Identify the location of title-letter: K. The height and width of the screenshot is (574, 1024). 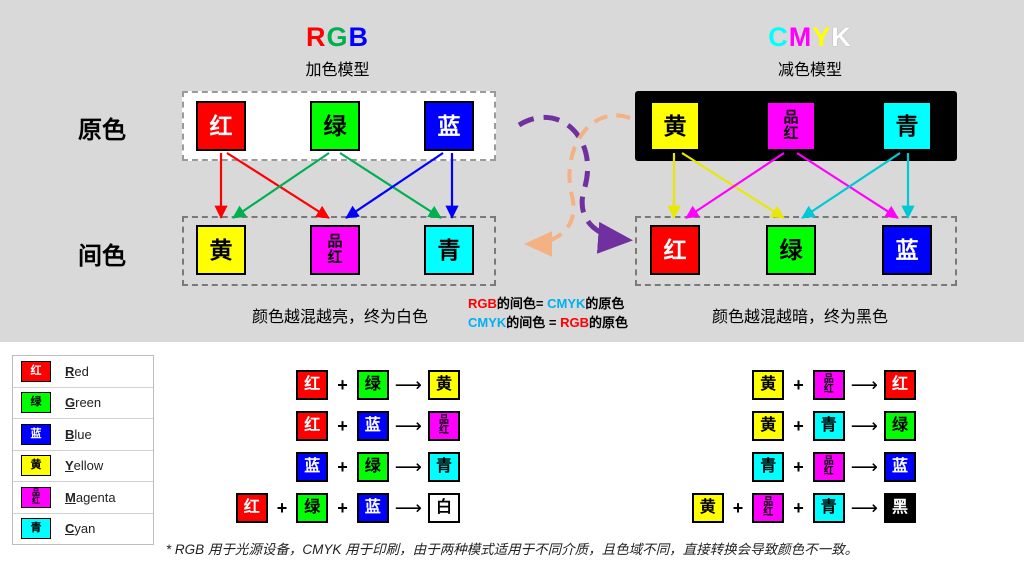
(841, 37).